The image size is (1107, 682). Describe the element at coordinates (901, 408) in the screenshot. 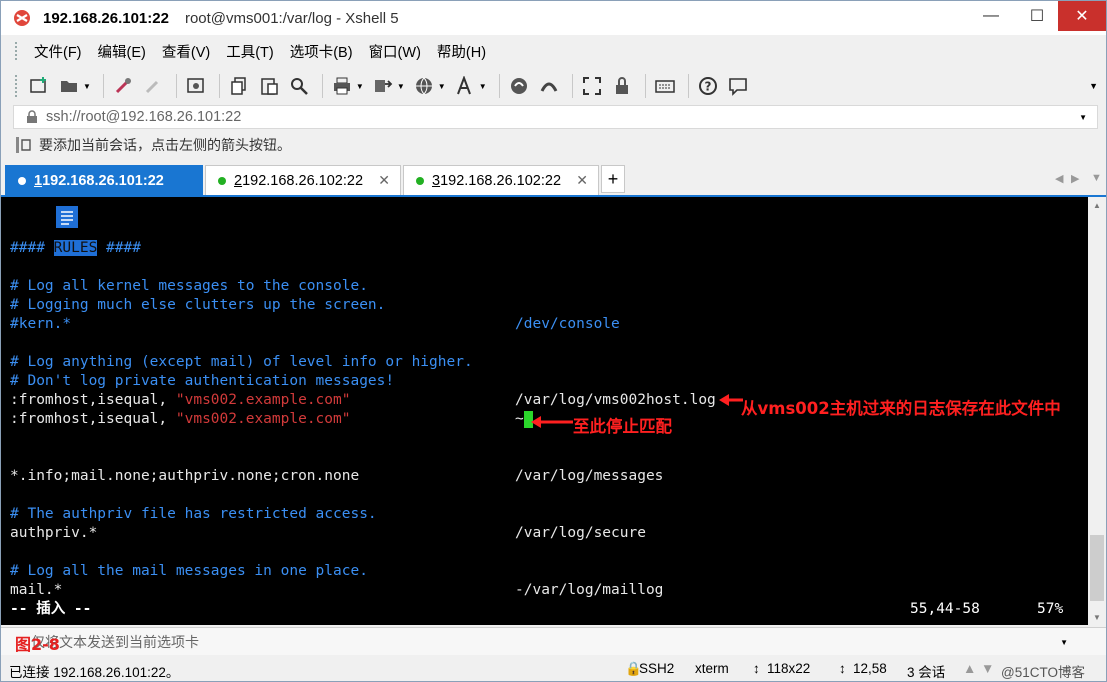

I see `annotation-log-file: 从vms002主机过来的日志保存在此文件中` at that location.